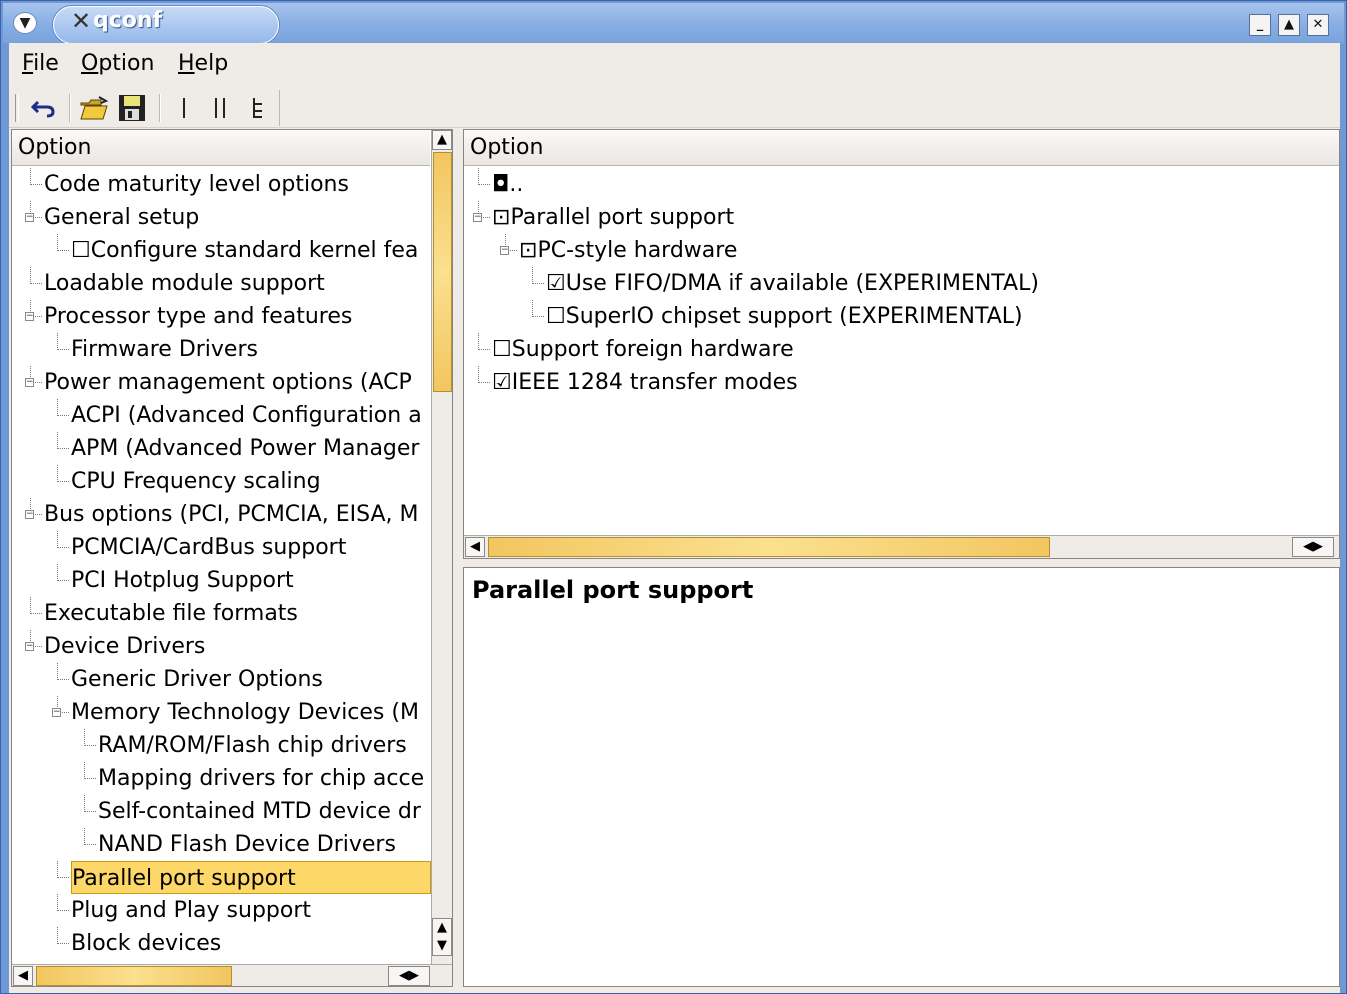 The width and height of the screenshot is (1347, 994). Describe the element at coordinates (121, 217) in the screenshot. I see `menu-tree-item: General setup` at that location.